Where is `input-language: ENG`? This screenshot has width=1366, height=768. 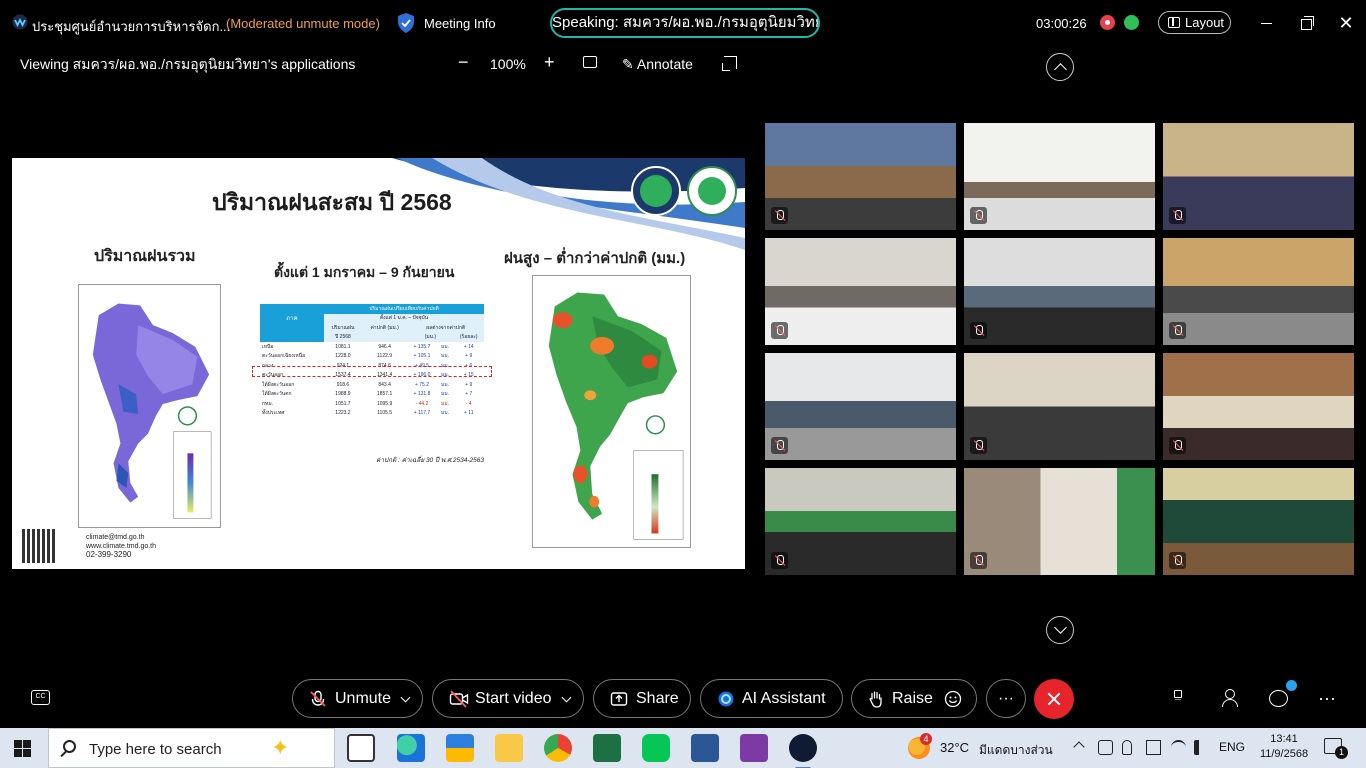 input-language: ENG is located at coordinates (1232, 747).